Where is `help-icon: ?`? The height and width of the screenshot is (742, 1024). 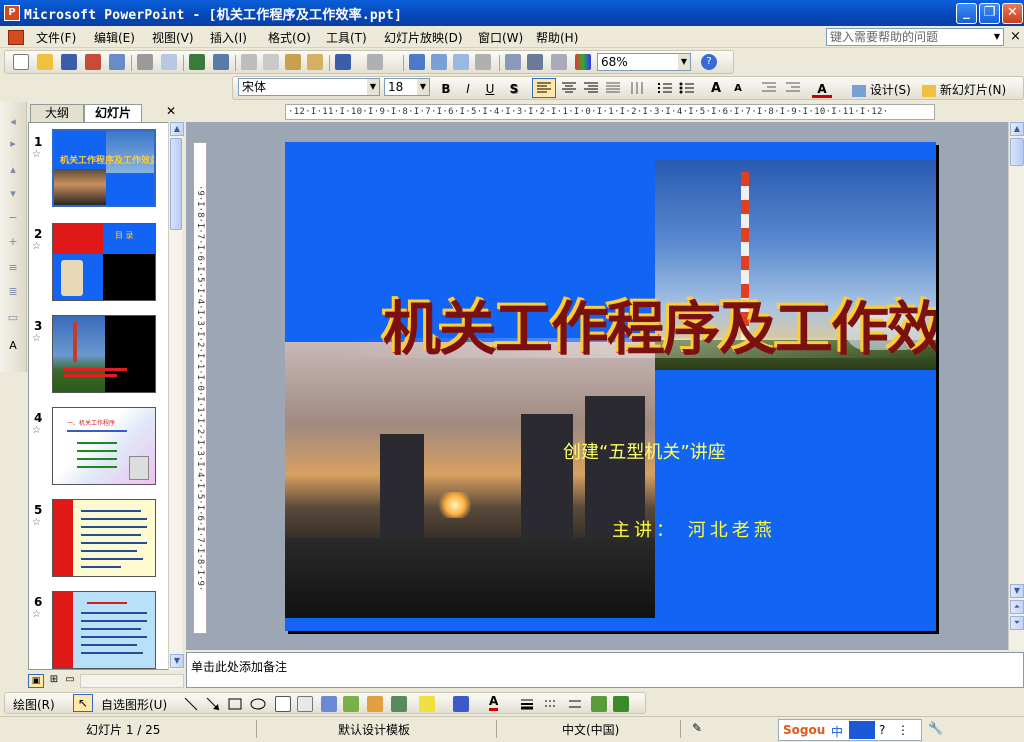 help-icon: ? is located at coordinates (709, 62).